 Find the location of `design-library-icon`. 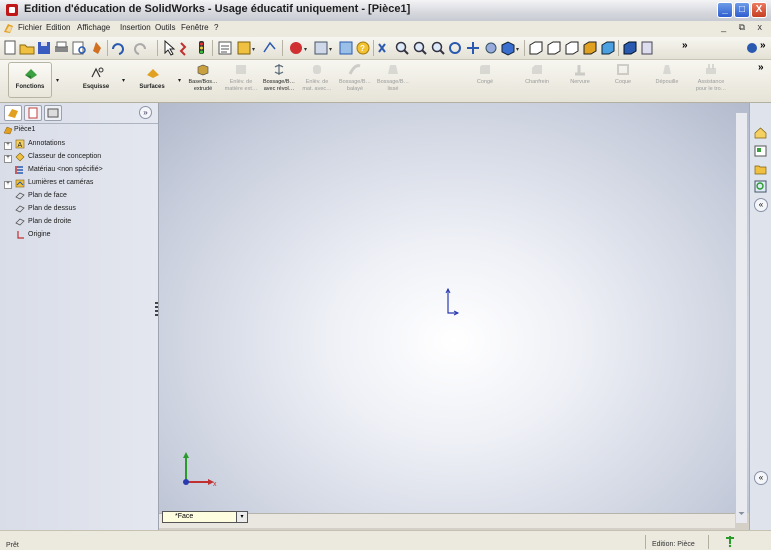

design-library-icon is located at coordinates (760, 150).